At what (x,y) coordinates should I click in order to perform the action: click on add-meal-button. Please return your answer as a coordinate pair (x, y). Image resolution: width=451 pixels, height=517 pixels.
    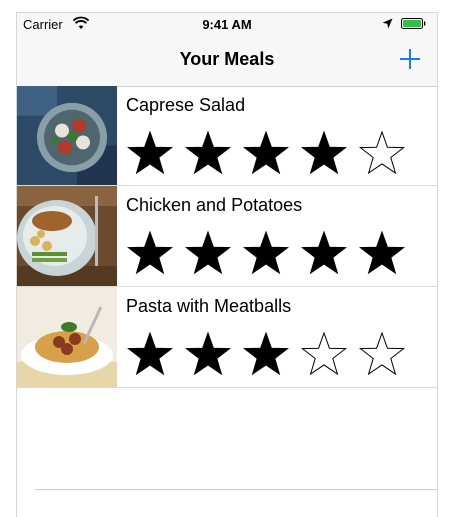
    Looking at the image, I should click on (410, 59).